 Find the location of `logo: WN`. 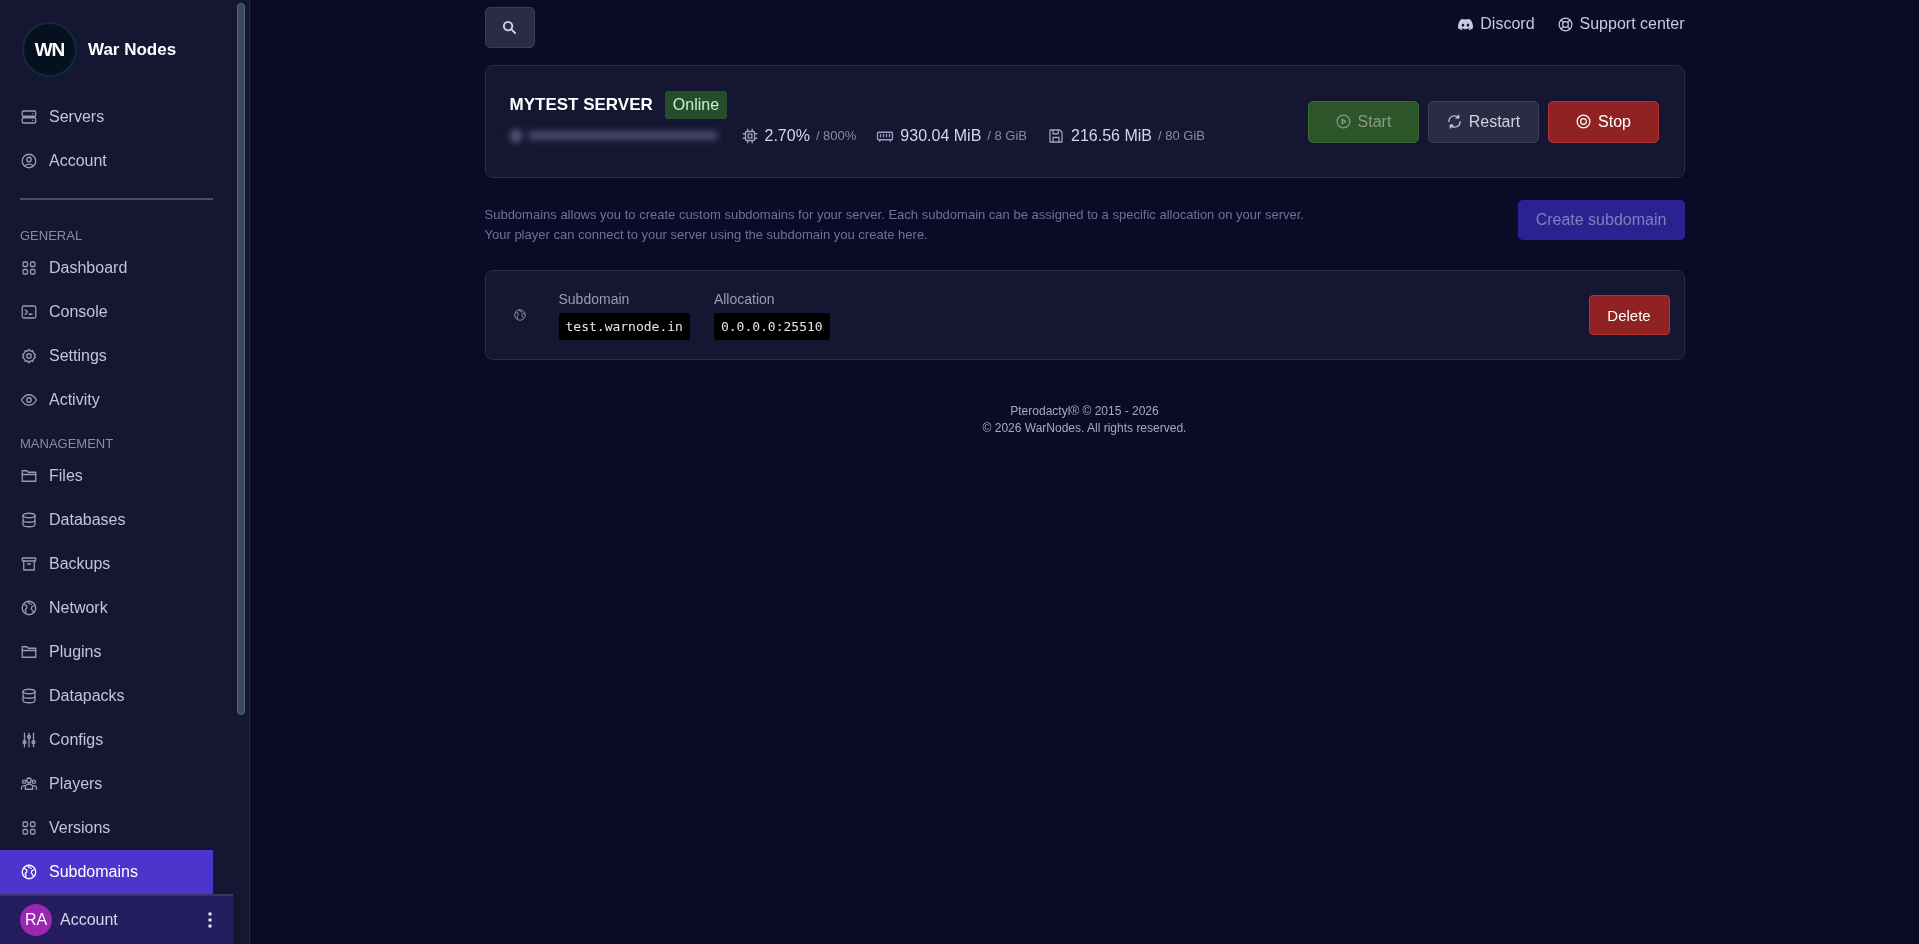

logo: WN is located at coordinates (49, 49).